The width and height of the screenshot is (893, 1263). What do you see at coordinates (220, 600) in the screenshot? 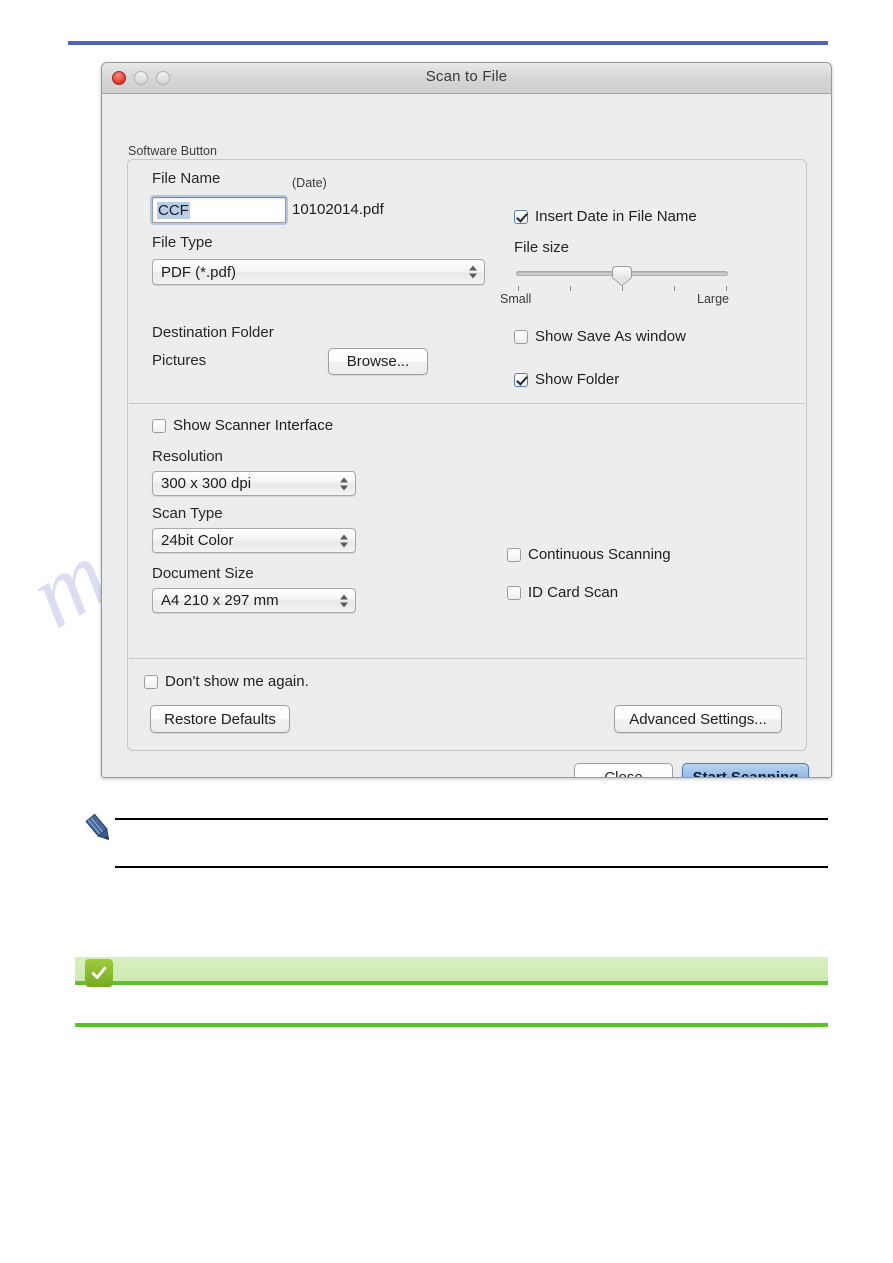
I see `document-size-value: A4 210 x 297 mm` at bounding box center [220, 600].